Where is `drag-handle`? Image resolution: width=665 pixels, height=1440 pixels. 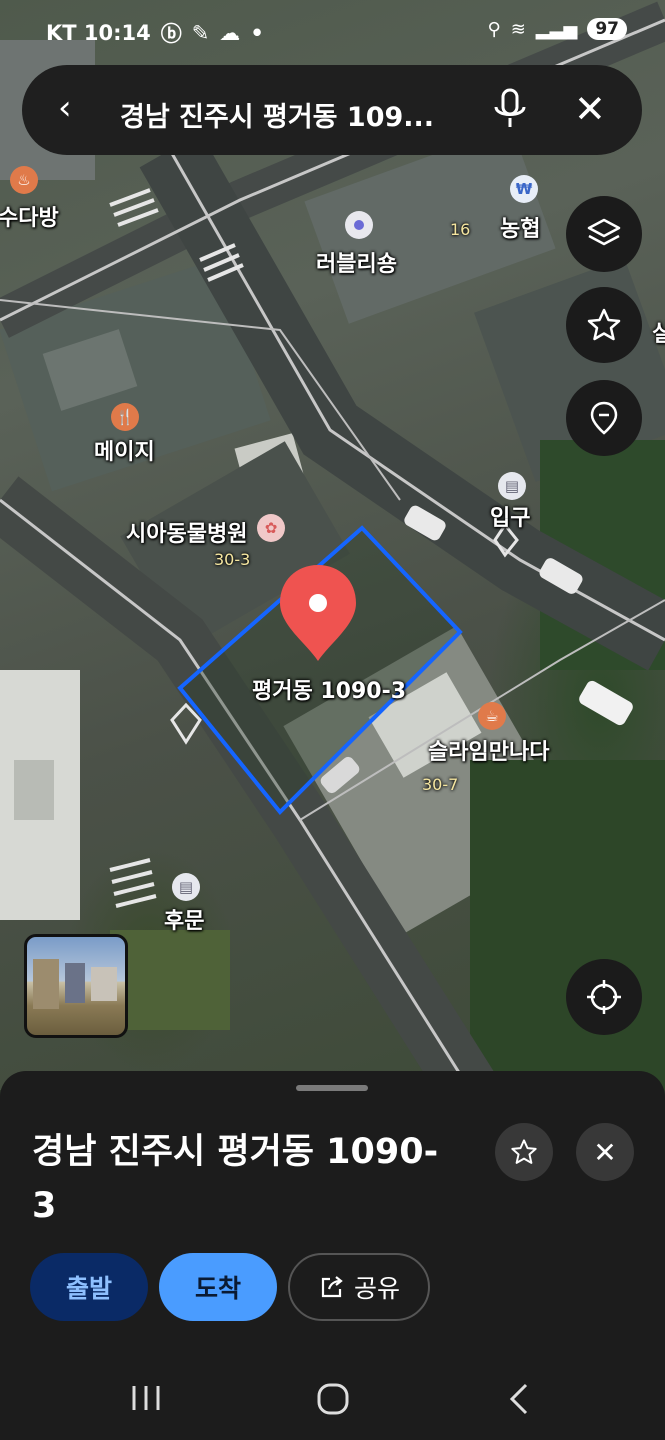
drag-handle is located at coordinates (332, 1088).